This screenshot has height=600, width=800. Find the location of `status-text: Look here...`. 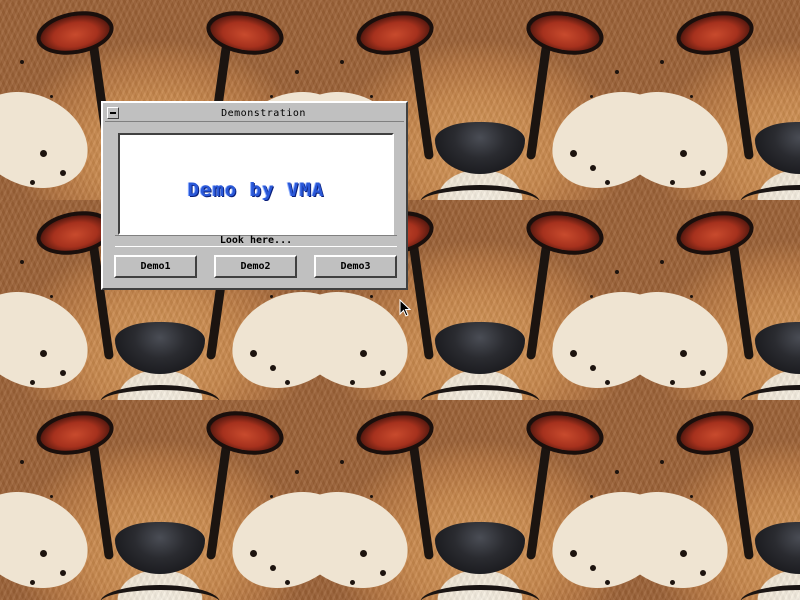

status-text: Look here... is located at coordinates (256, 240).